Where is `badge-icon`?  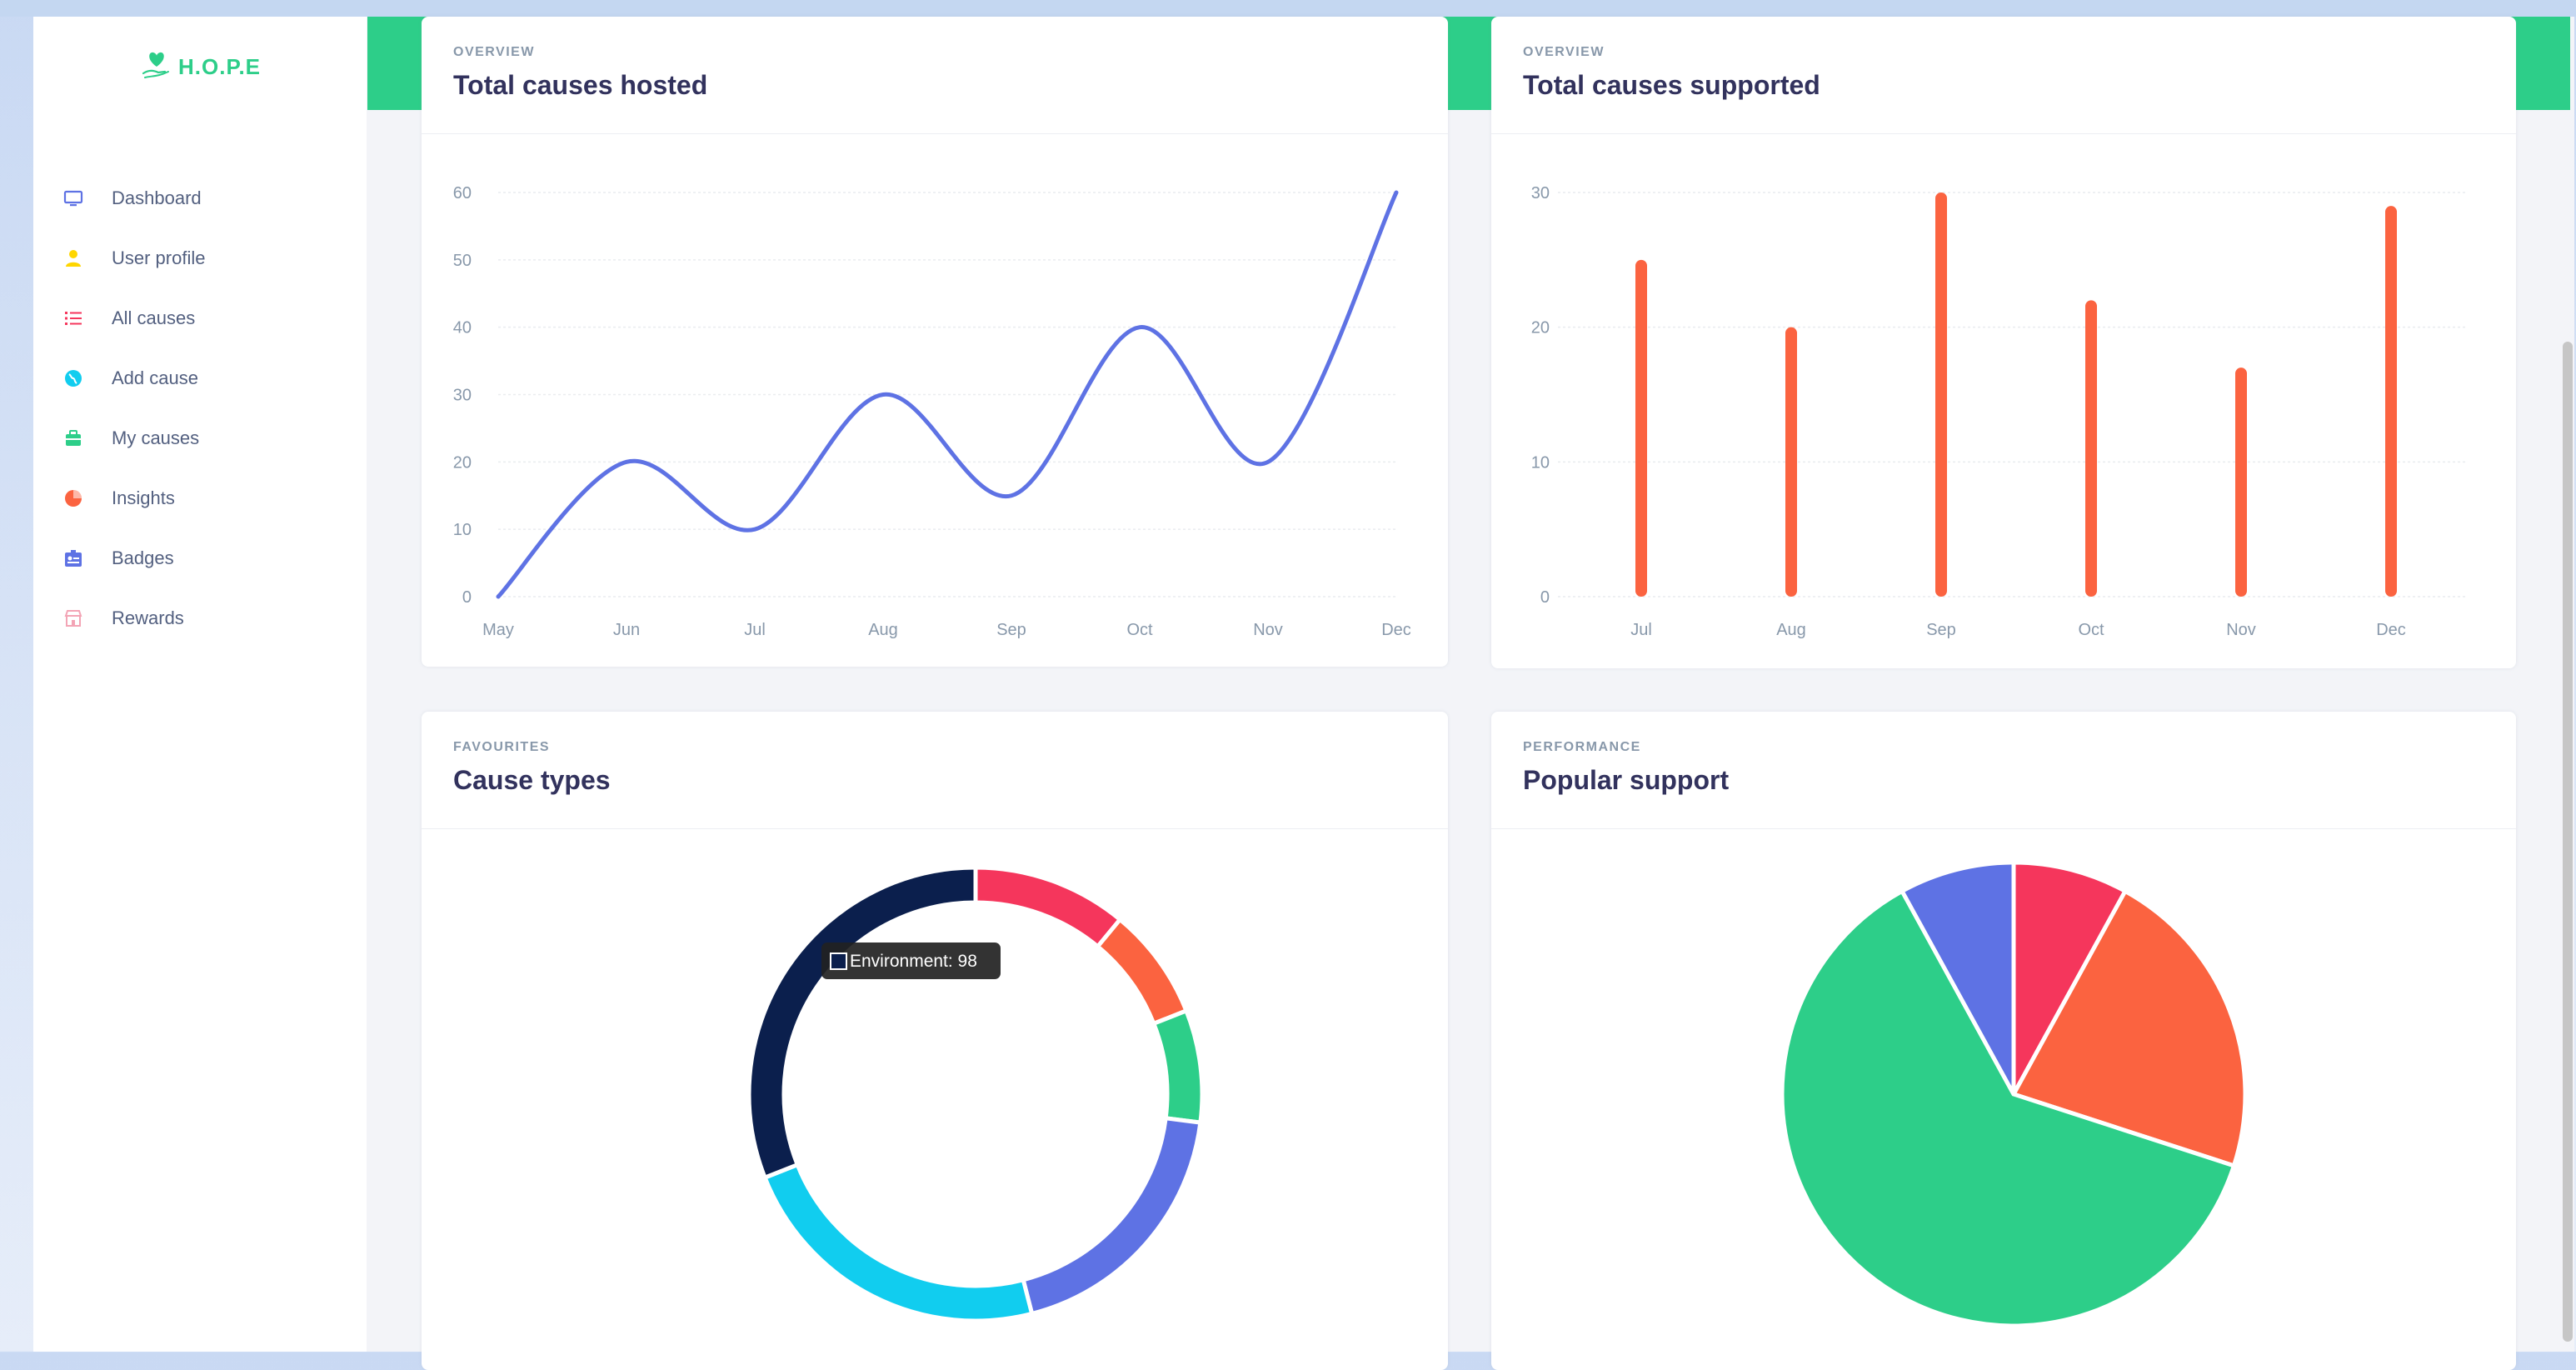 badge-icon is located at coordinates (73, 558).